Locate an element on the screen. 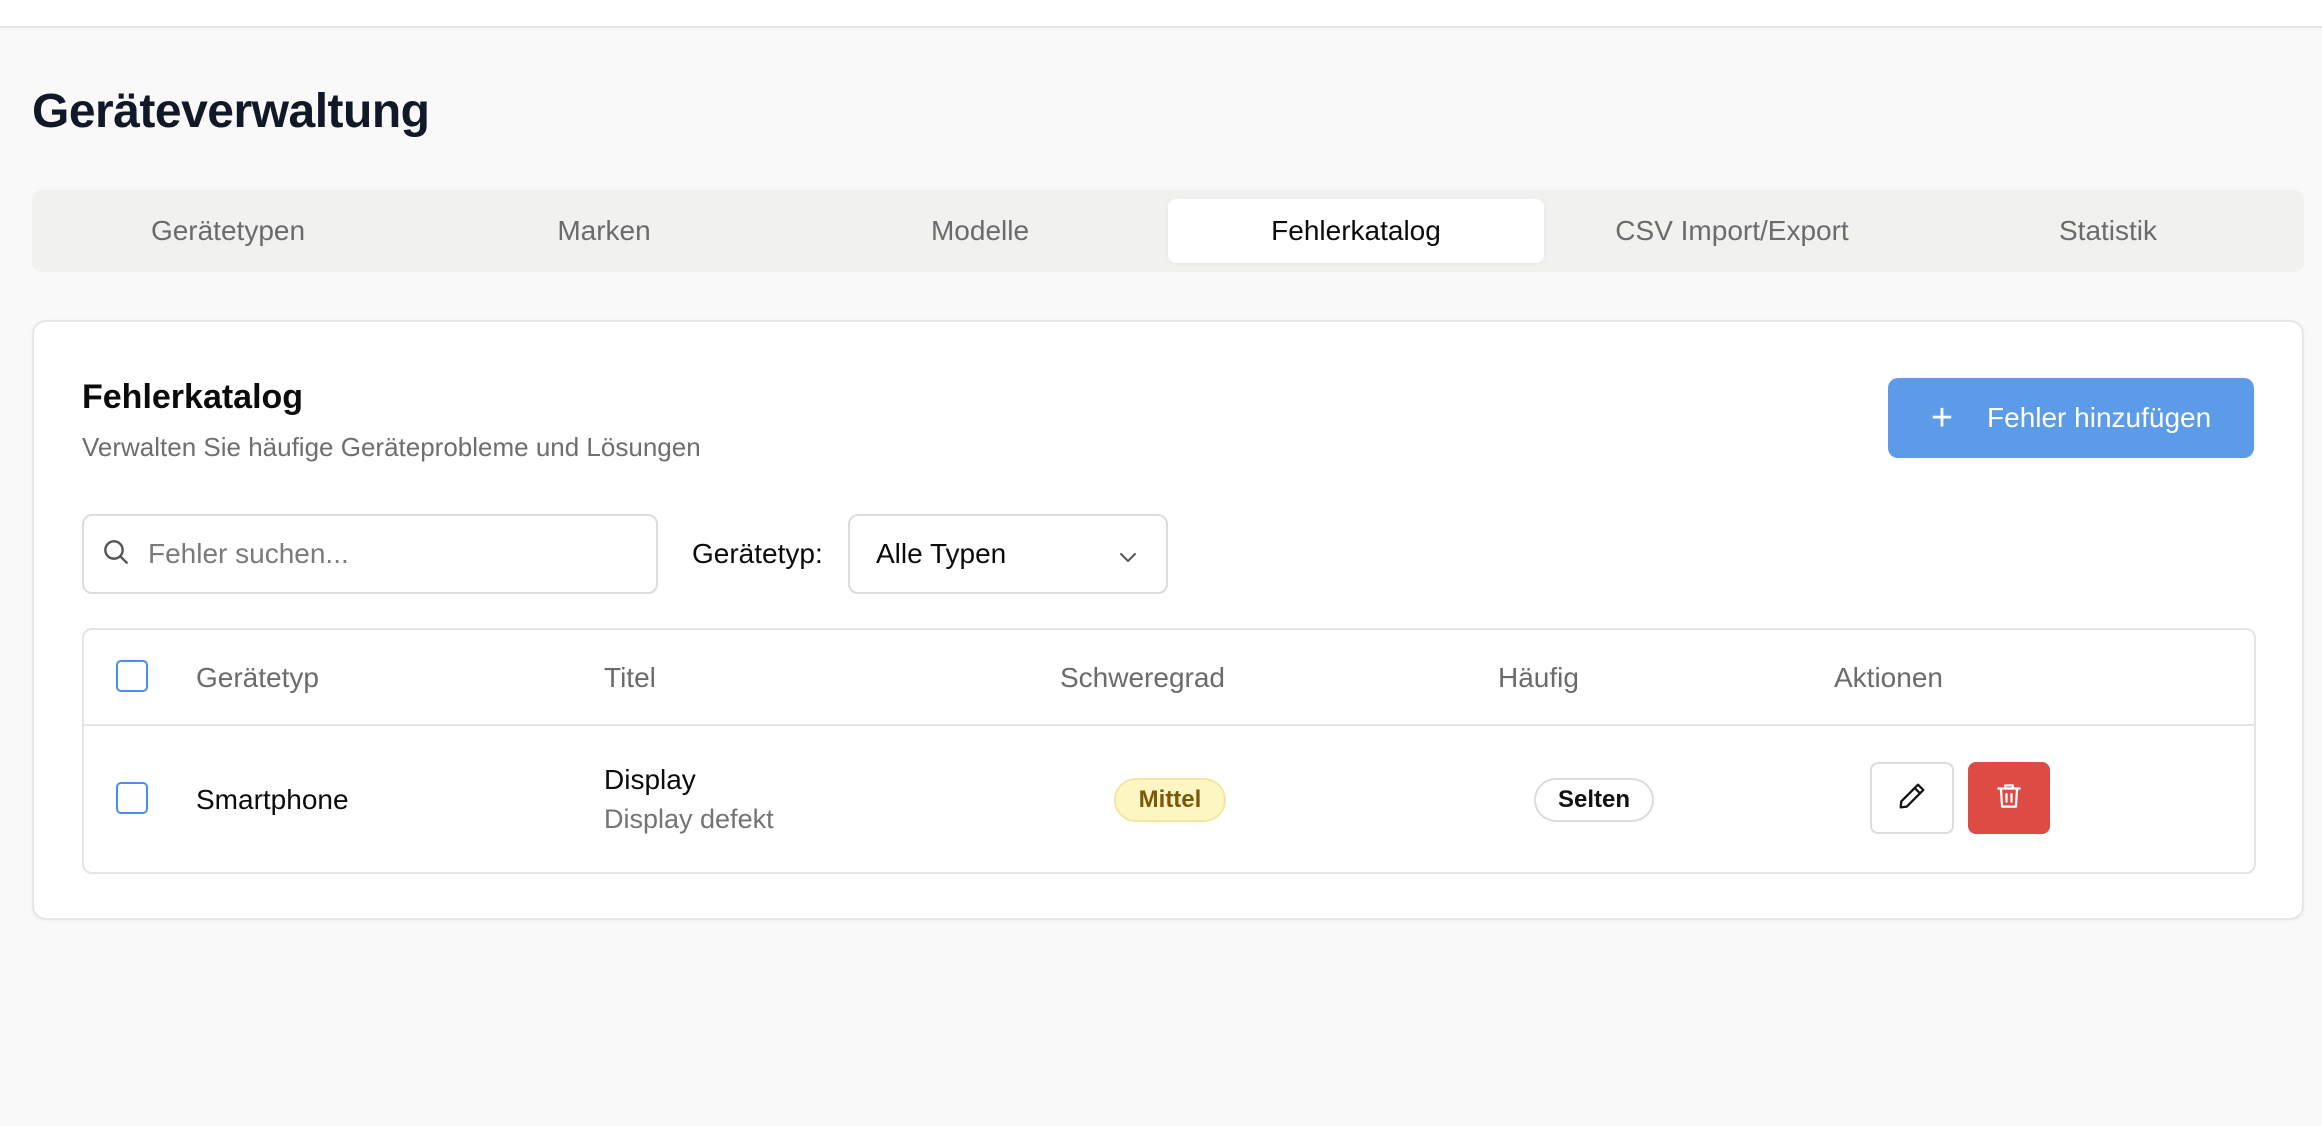  column-header-geraetetyp: Gerätetyp is located at coordinates (257, 678).